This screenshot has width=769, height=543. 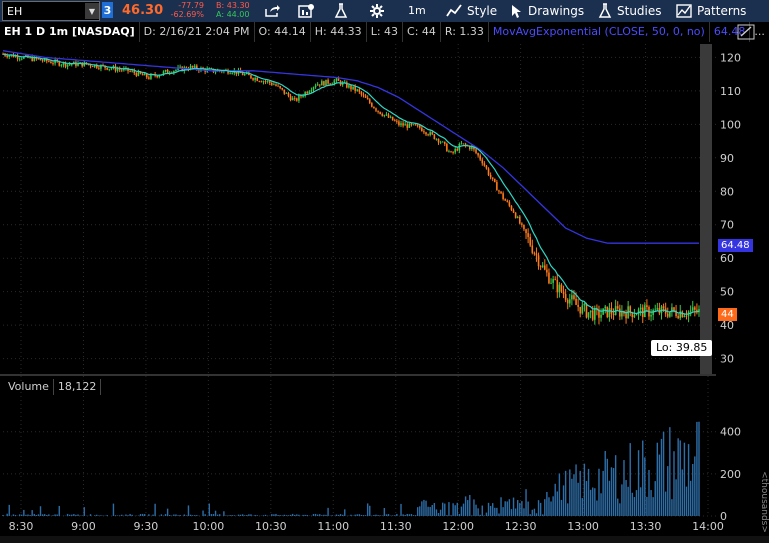 What do you see at coordinates (358, 375) in the screenshot?
I see `pane-divider` at bounding box center [358, 375].